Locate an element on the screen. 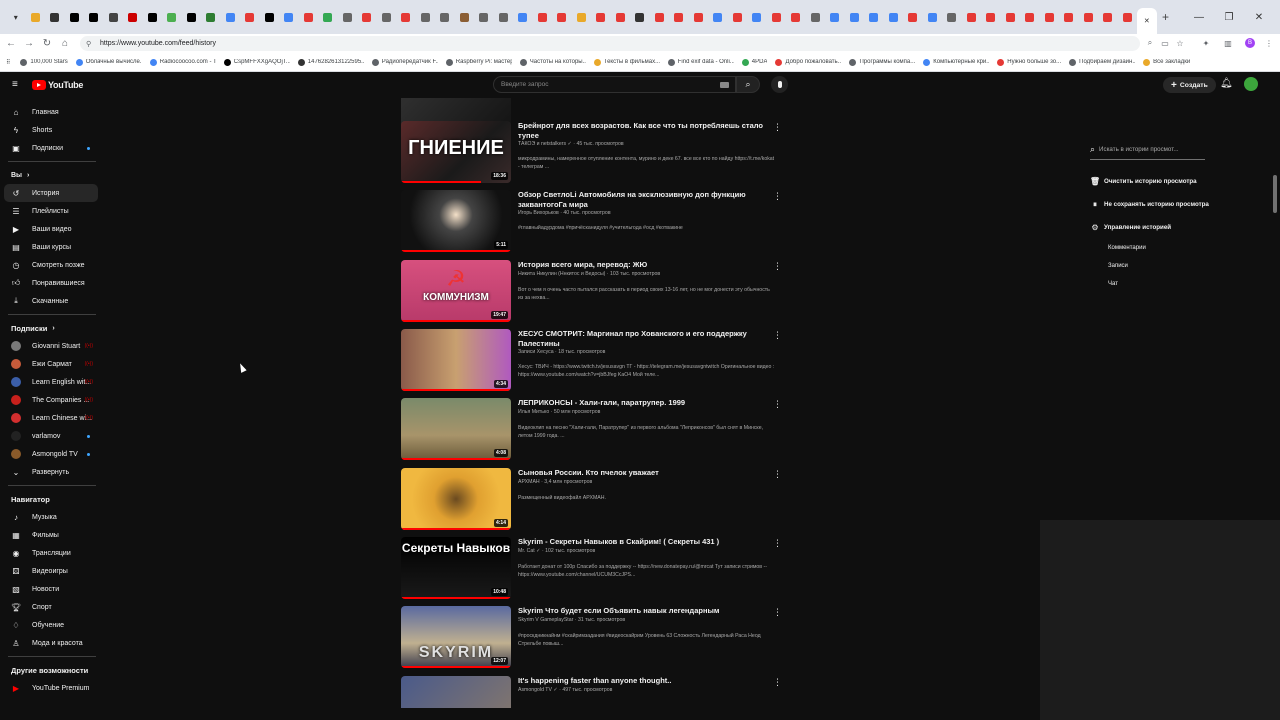  sidebar-you-header: Вы › is located at coordinates (52, 175).